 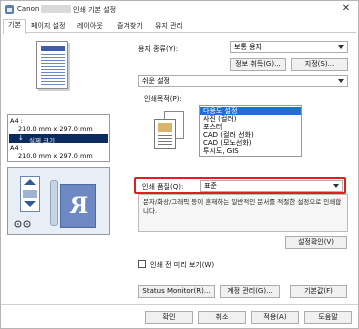 I want to click on tab-favorites: 즐겨찾기, so click(x=130, y=27).